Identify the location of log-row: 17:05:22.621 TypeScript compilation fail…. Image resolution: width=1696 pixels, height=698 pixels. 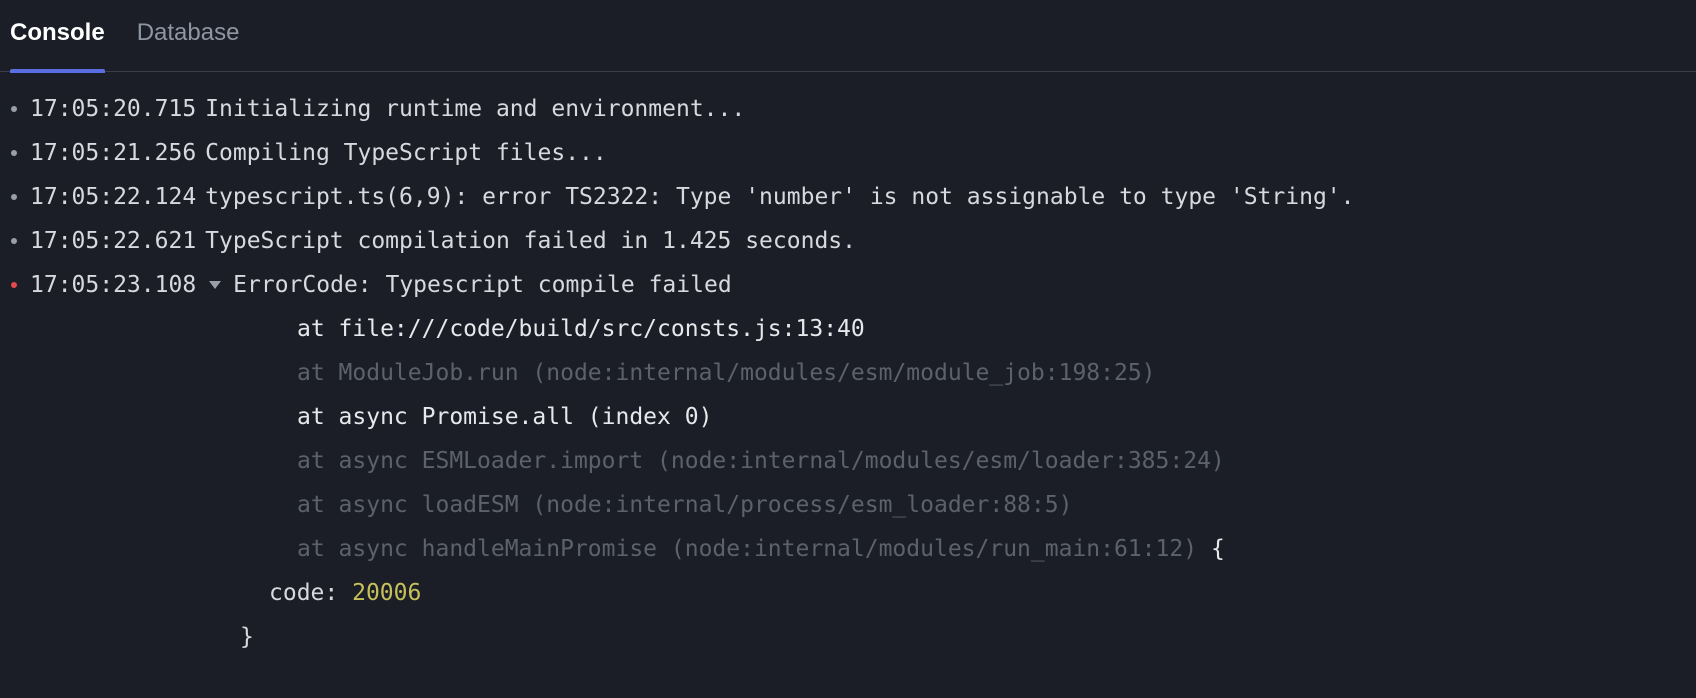
(848, 241).